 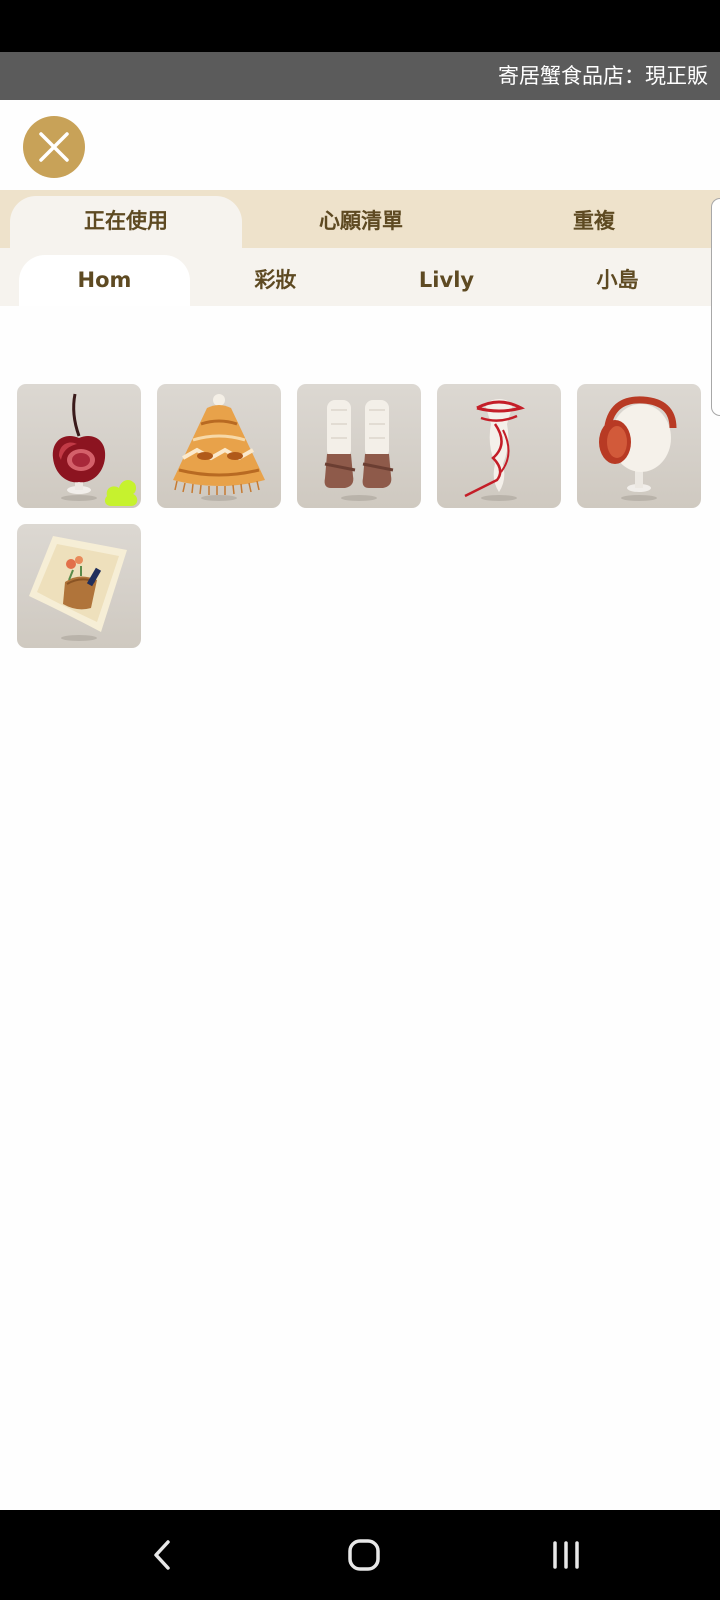 I want to click on primary-tab-bar: 正在使用 心願清單 重複, so click(x=360, y=219).